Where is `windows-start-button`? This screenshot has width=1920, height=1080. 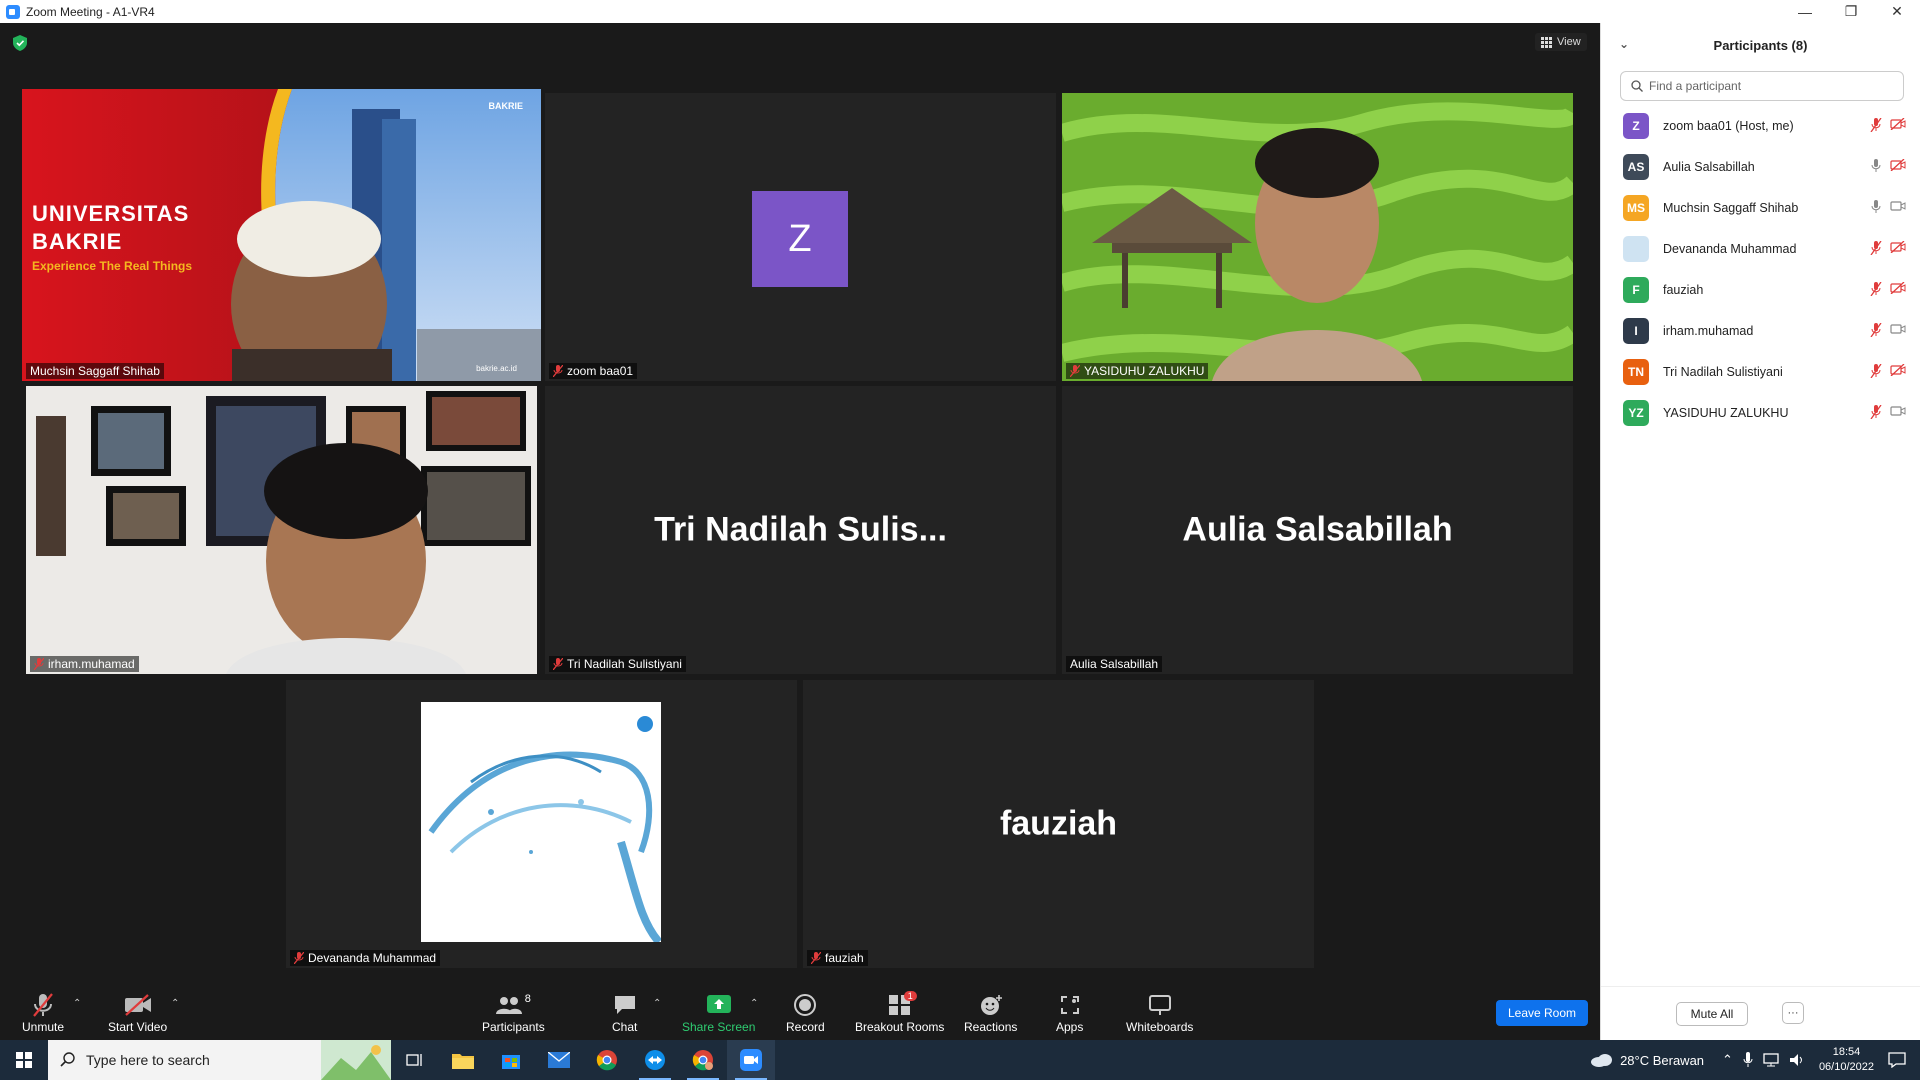
windows-start-button is located at coordinates (24, 1060).